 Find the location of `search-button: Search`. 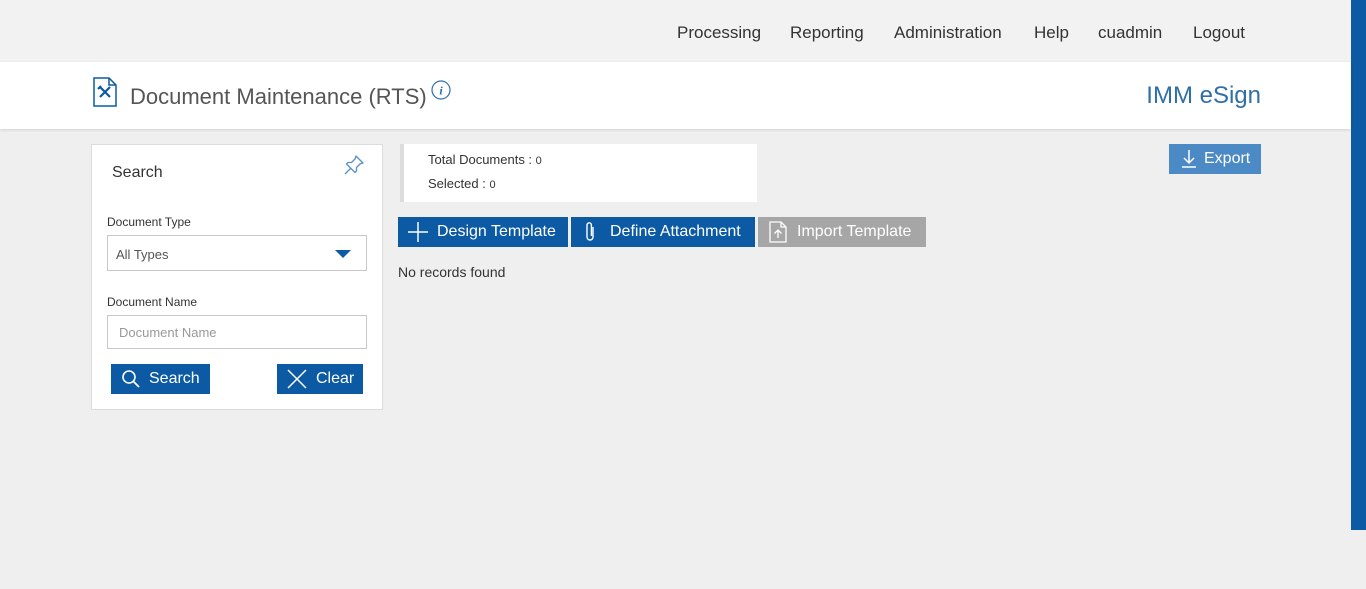

search-button: Search is located at coordinates (160, 379).